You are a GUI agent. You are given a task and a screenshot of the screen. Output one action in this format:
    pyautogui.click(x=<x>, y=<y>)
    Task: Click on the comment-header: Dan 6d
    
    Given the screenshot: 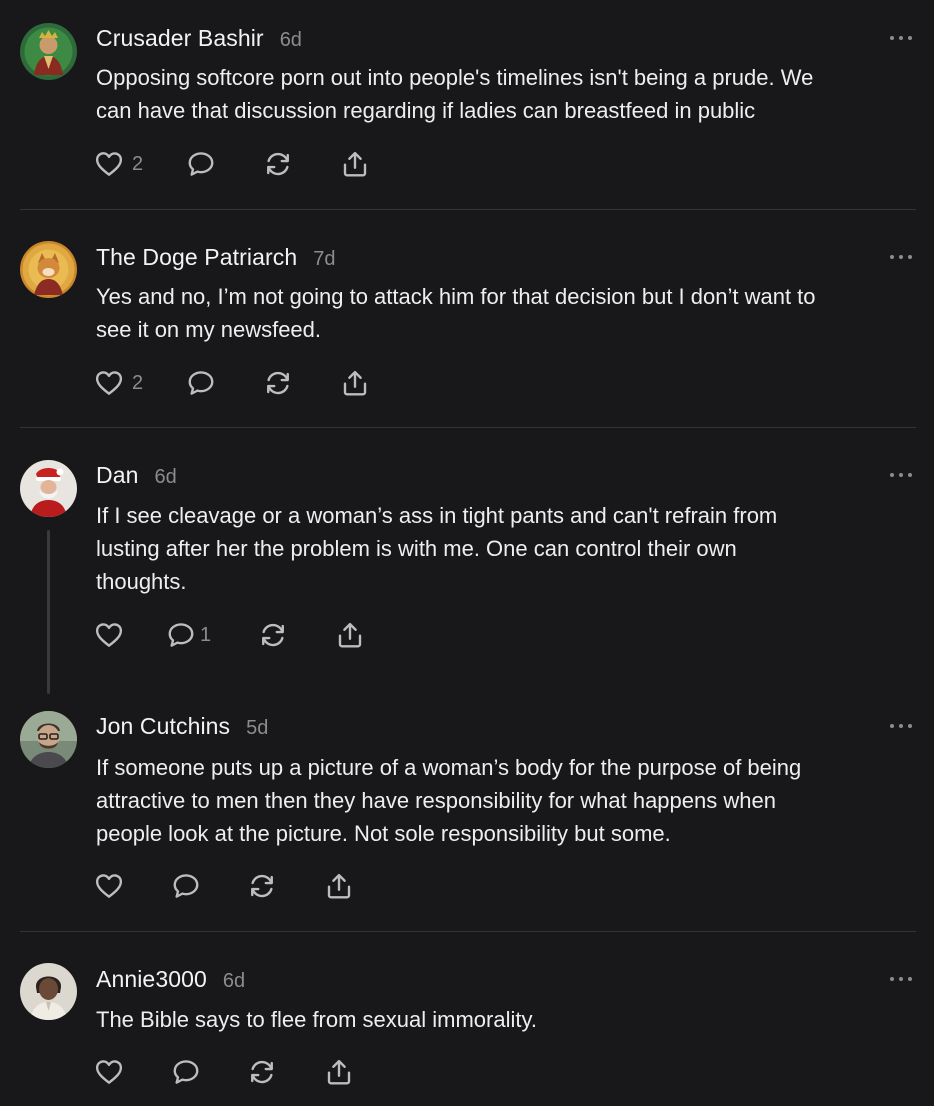 What is the action you would take?
    pyautogui.click(x=136, y=477)
    